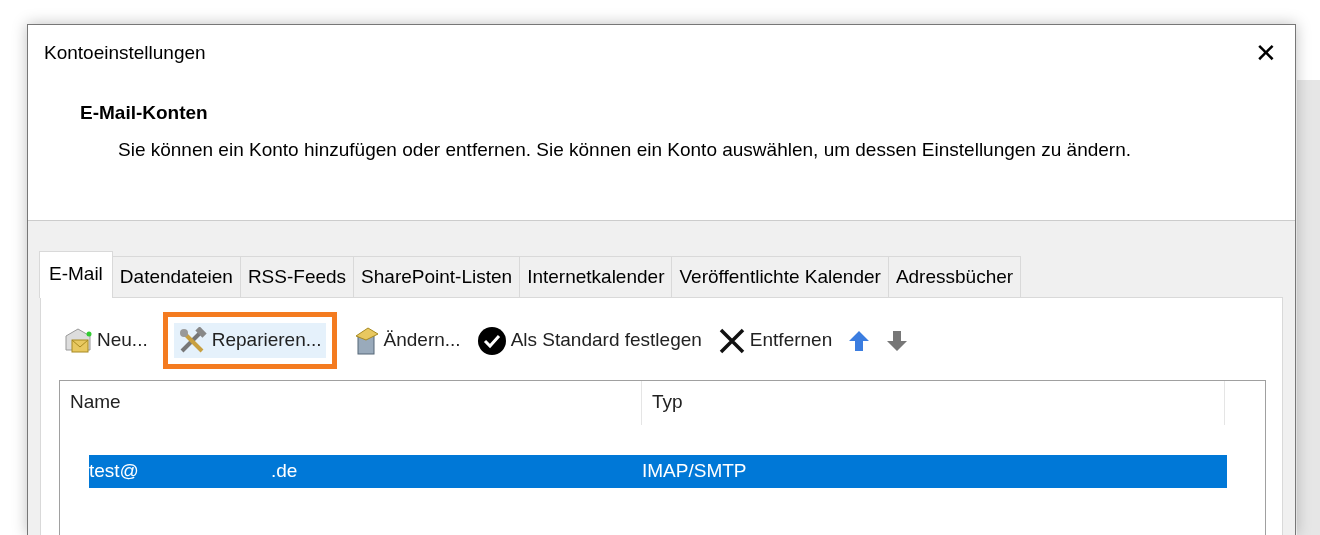 This screenshot has width=1320, height=535. What do you see at coordinates (144, 113) in the screenshot?
I see `section-title: E-Mail-Konten` at bounding box center [144, 113].